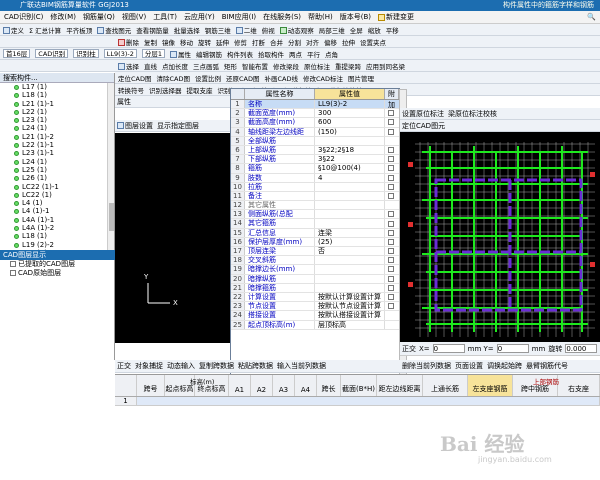  What do you see at coordinates (110, 166) in the screenshot?
I see `tree-scrollbar` at bounding box center [110, 166].